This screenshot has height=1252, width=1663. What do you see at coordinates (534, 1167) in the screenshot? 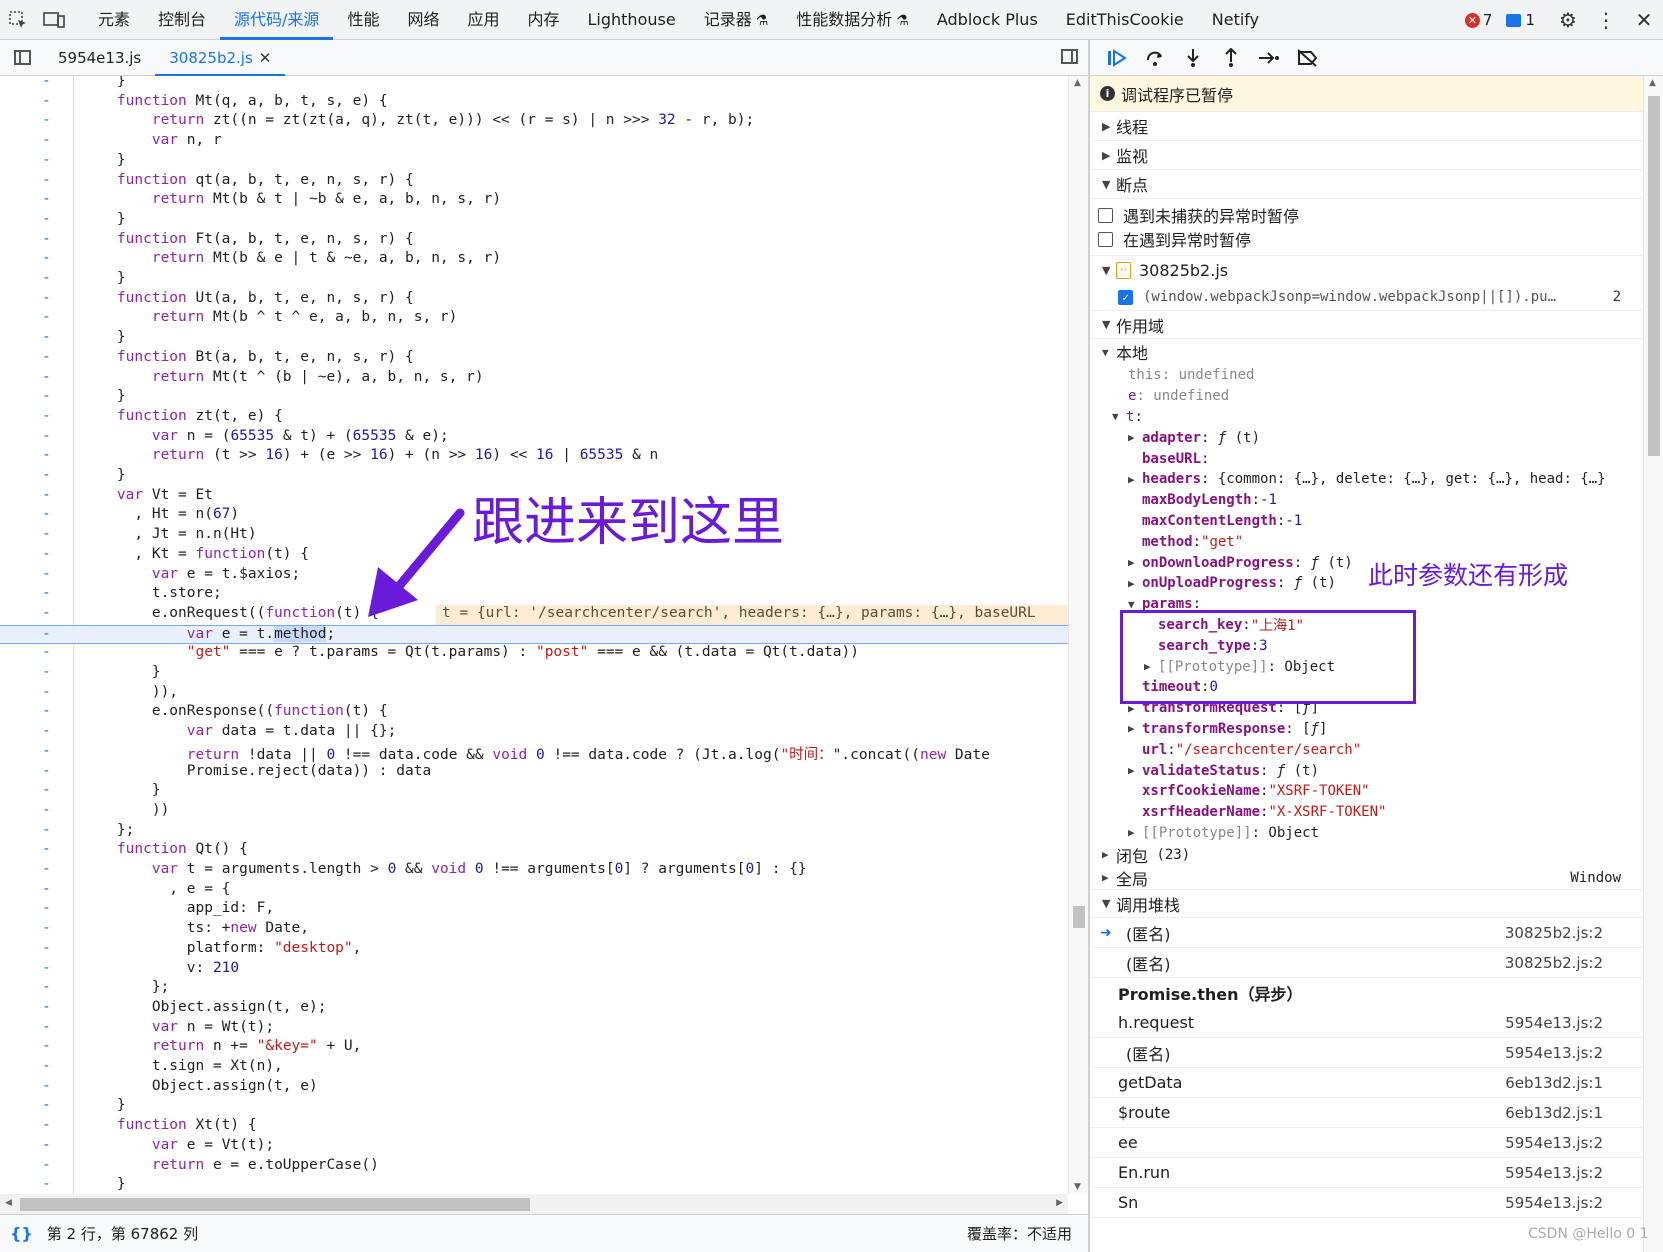
I see `code-line: - return e = e.toUpperCase()` at bounding box center [534, 1167].